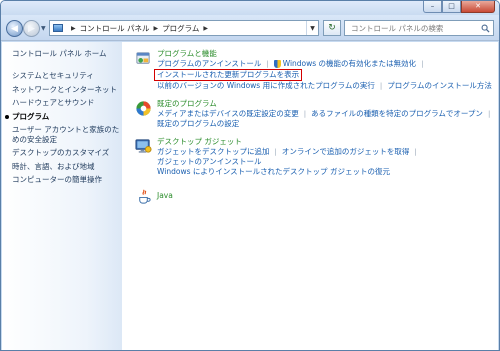 The width and height of the screenshot is (500, 351). Describe the element at coordinates (115, 28) in the screenshot. I see `breadcrumb-control-panel: コントロール パネル` at that location.